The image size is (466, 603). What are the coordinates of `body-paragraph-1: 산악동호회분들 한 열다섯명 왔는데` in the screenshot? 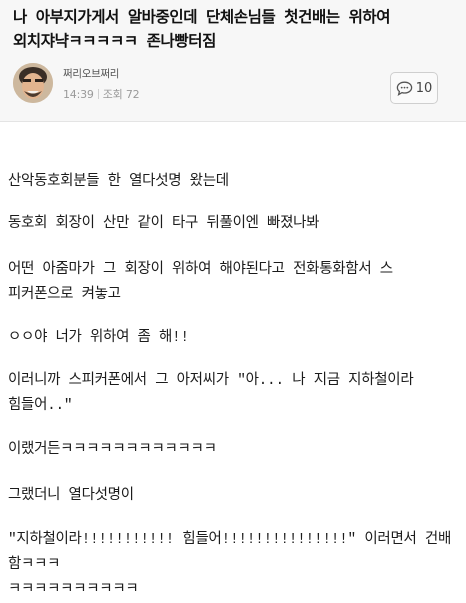 It's located at (118, 182).